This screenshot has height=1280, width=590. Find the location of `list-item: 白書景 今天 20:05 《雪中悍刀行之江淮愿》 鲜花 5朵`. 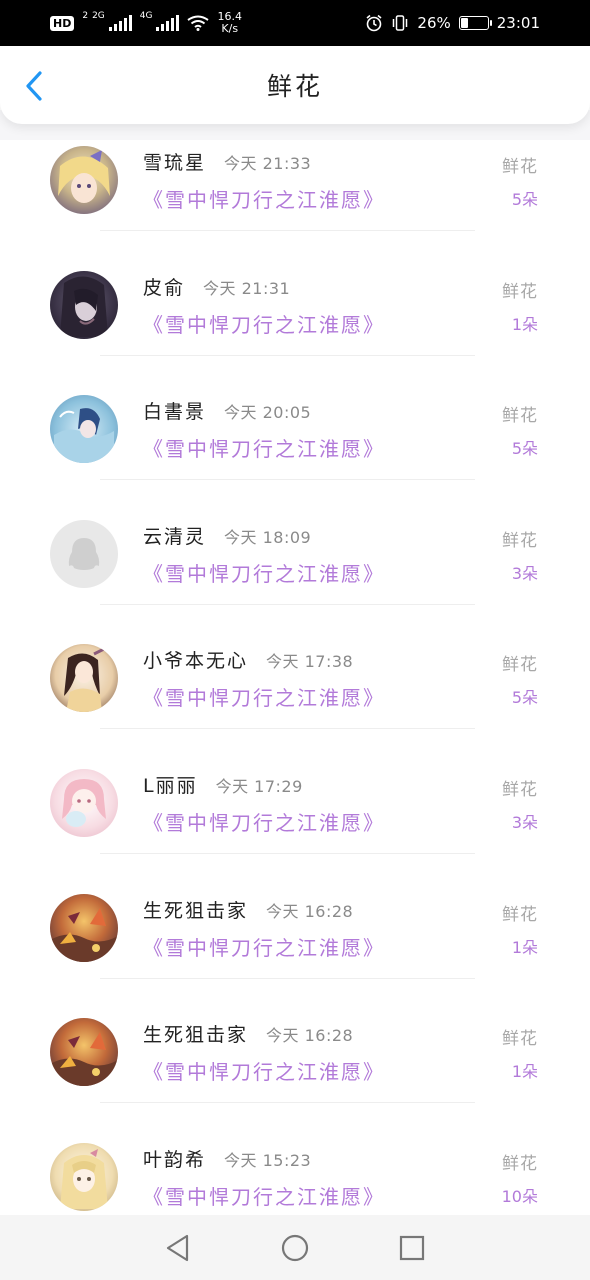

list-item: 白書景 今天 20:05 《雪中悍刀行之江淮愿》 鲜花 5朵 is located at coordinates (295, 435).